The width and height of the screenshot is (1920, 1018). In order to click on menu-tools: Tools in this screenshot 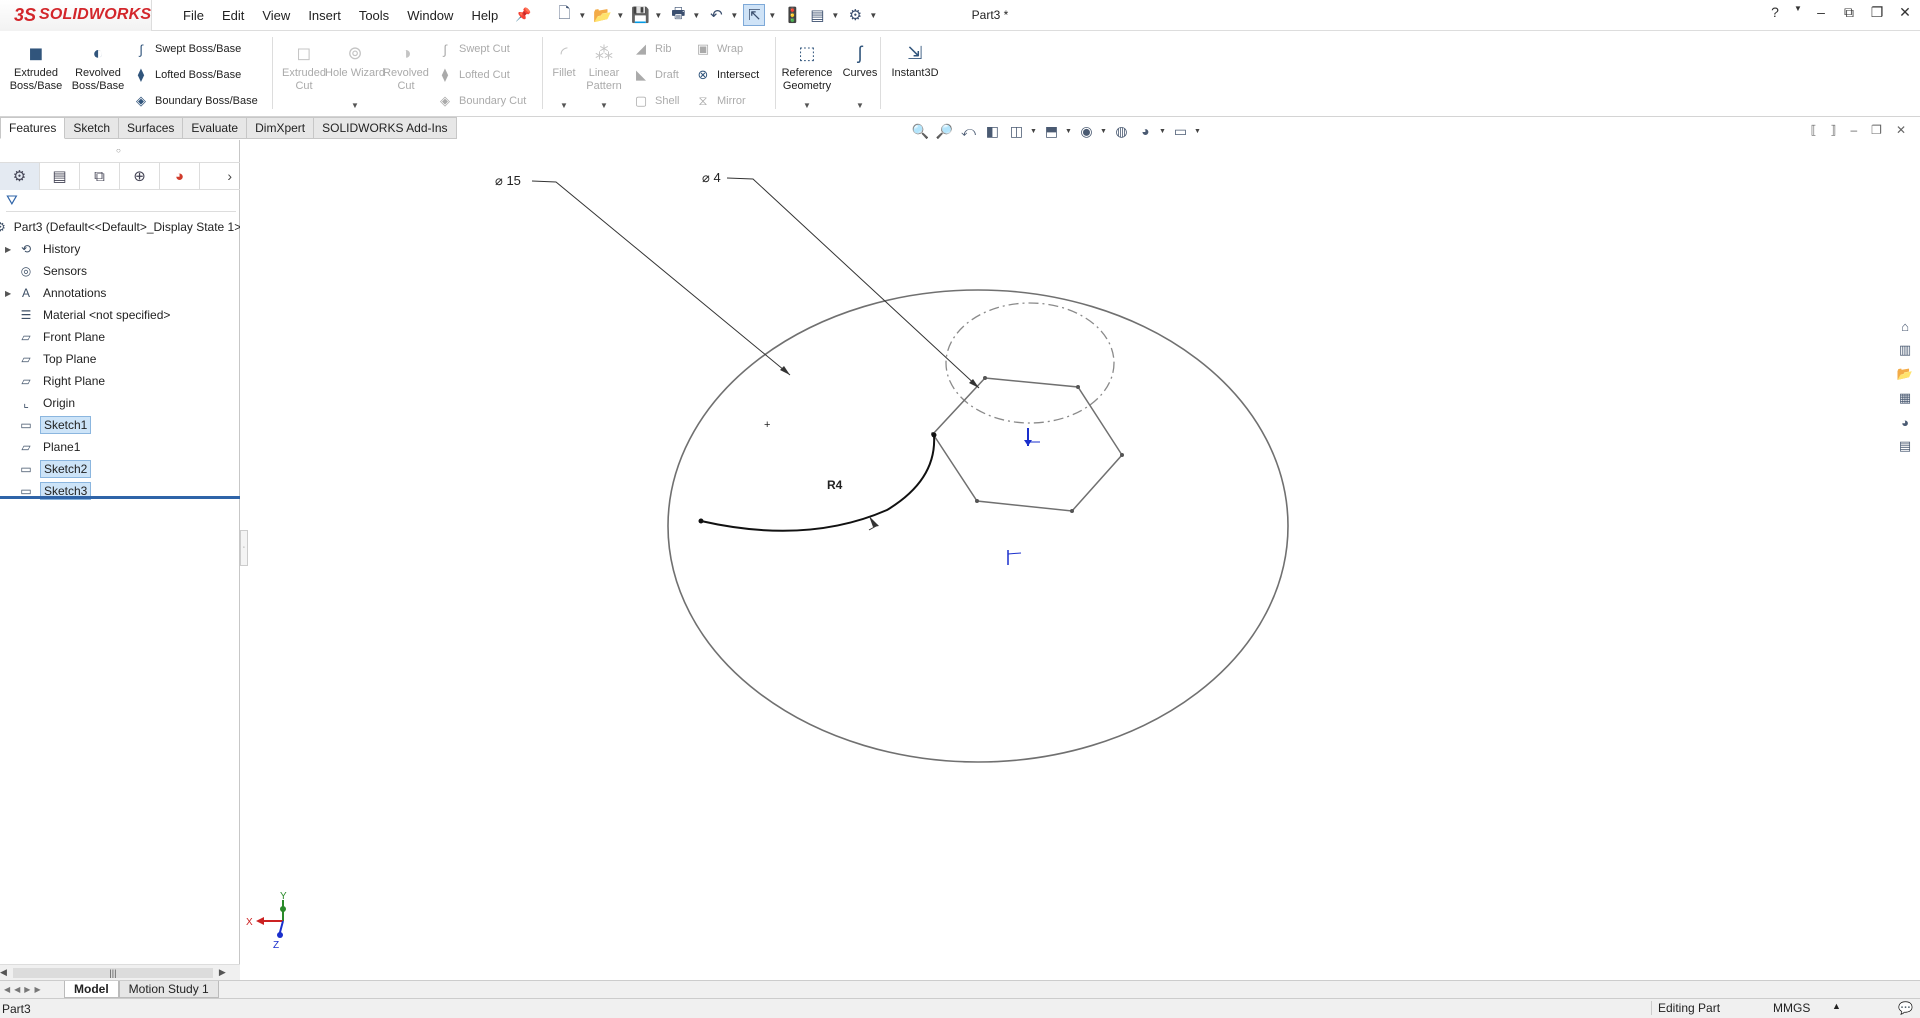, I will do `click(374, 15)`.